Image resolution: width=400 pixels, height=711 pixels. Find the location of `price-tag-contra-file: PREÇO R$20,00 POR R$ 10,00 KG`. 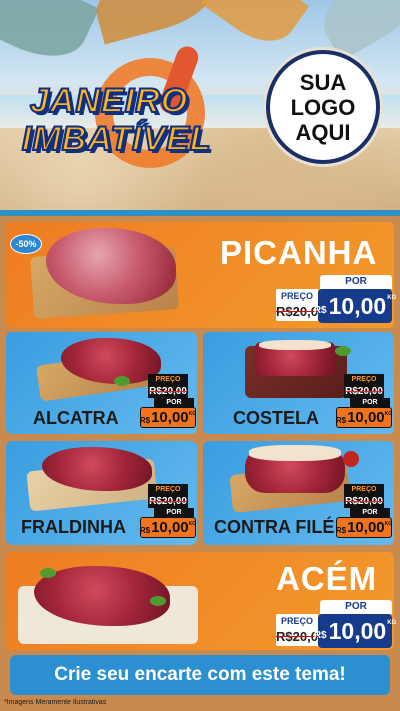

price-tag-contra-file: PREÇO R$20,00 POR R$ 10,00 KG is located at coordinates (365, 511).